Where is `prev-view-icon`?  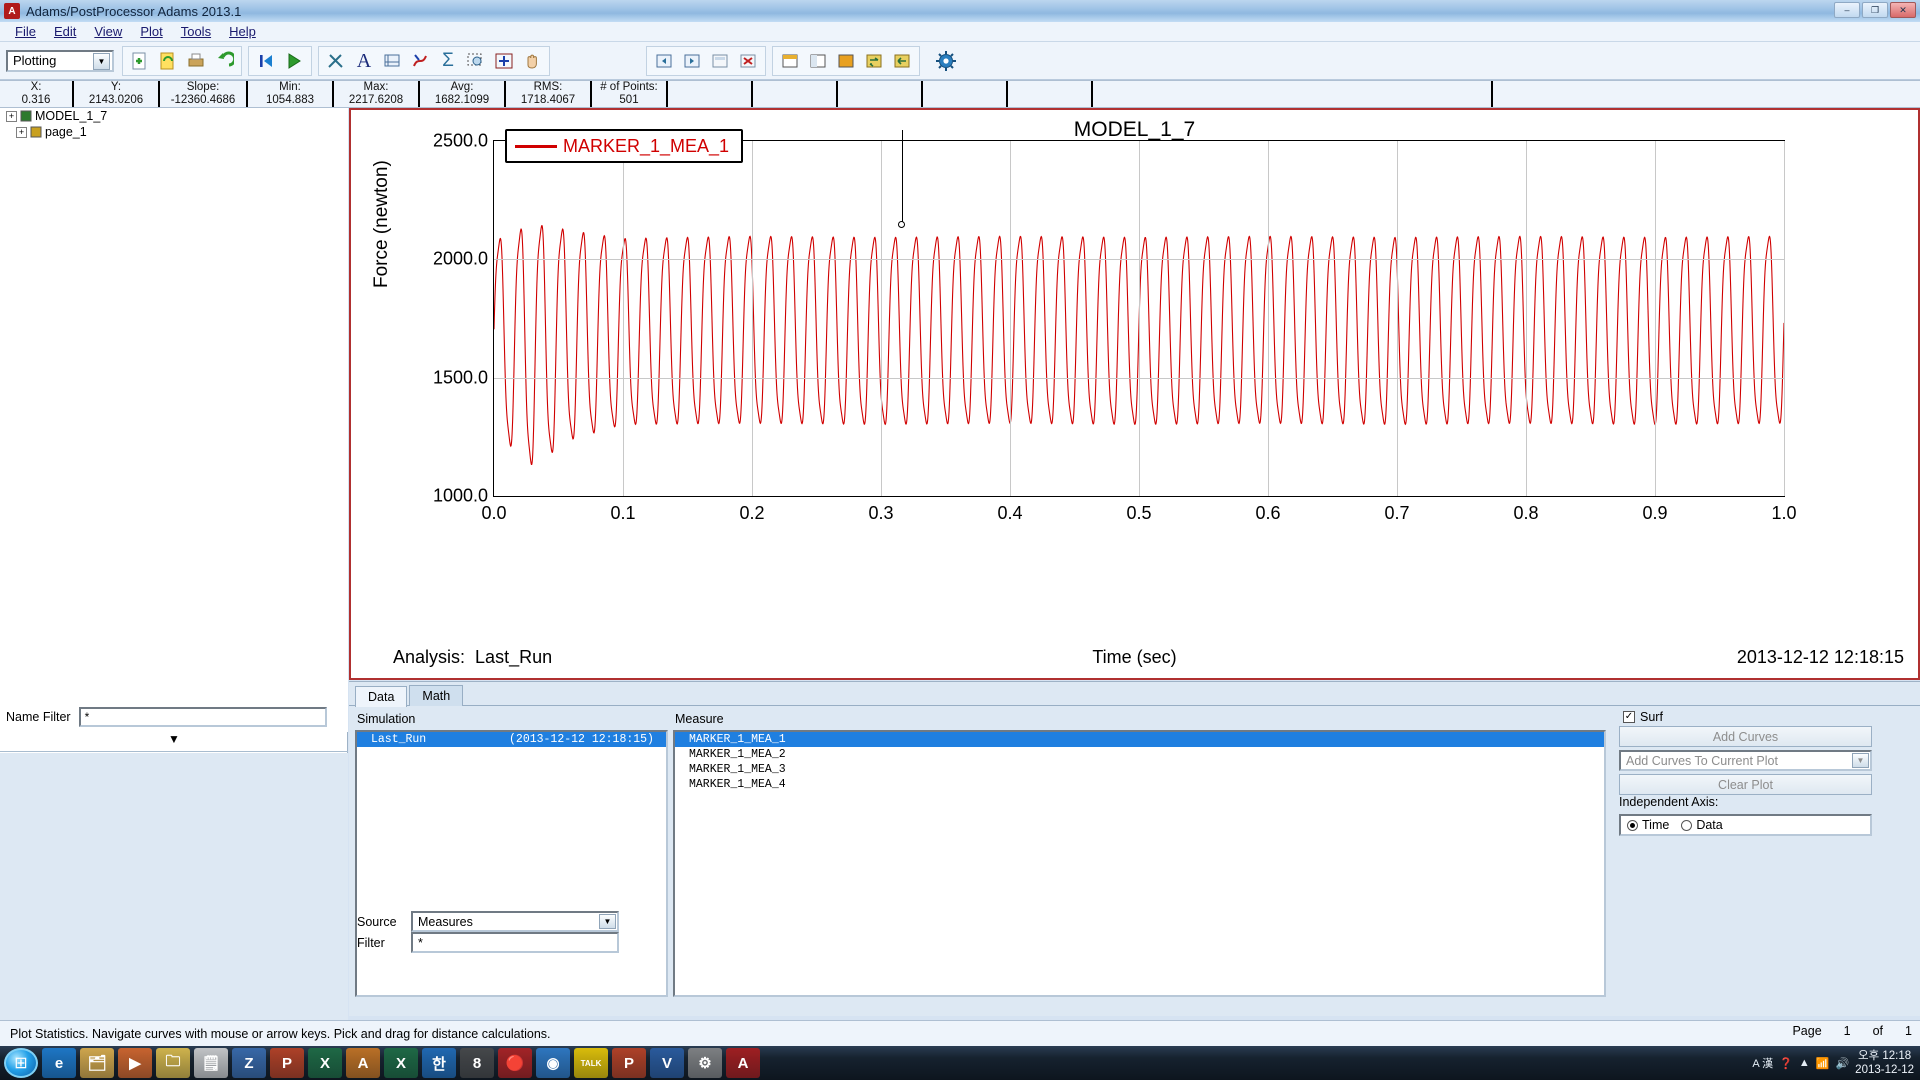
prev-view-icon is located at coordinates (664, 61).